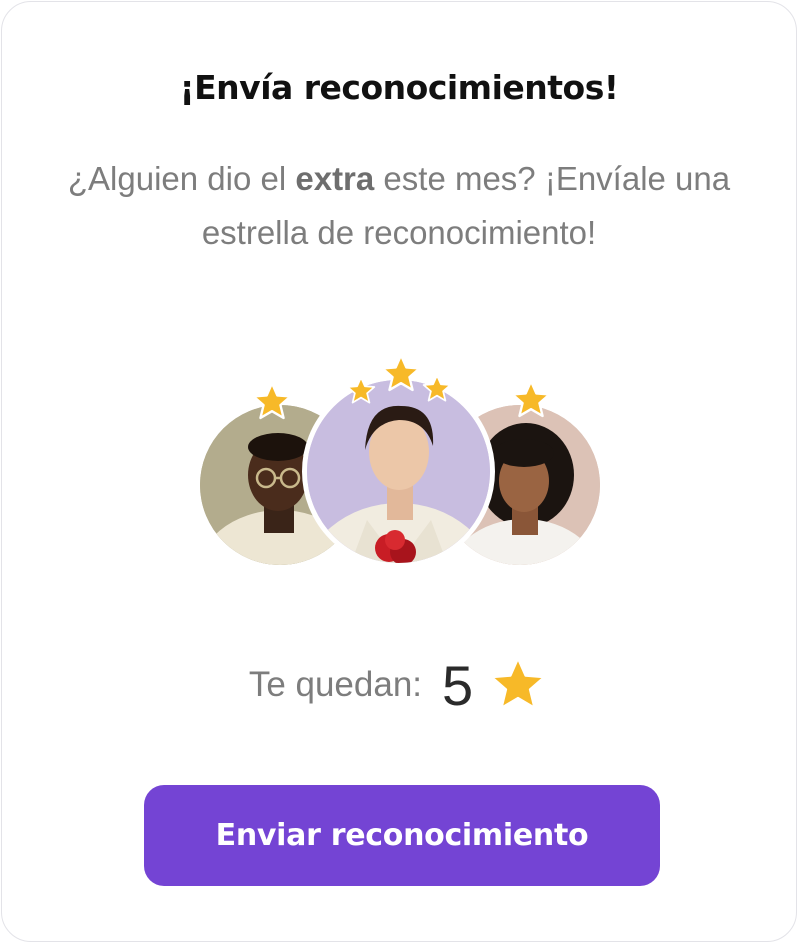  Describe the element at coordinates (335, 684) in the screenshot. I see `remaining-label: Te quedan:` at that location.